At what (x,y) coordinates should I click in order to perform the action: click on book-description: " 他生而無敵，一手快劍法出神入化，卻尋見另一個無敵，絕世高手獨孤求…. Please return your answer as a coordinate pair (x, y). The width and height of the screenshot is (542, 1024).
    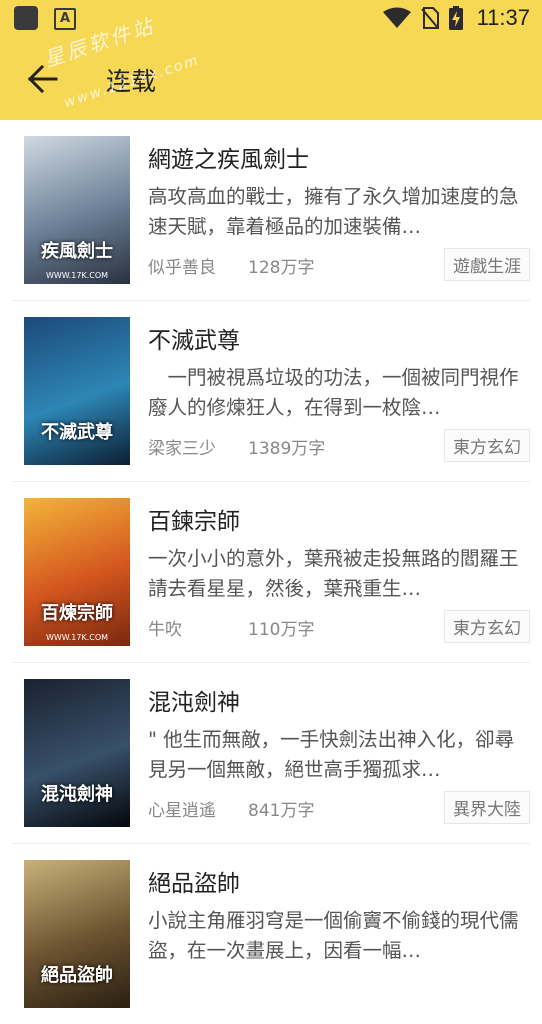
    Looking at the image, I should click on (331, 754).